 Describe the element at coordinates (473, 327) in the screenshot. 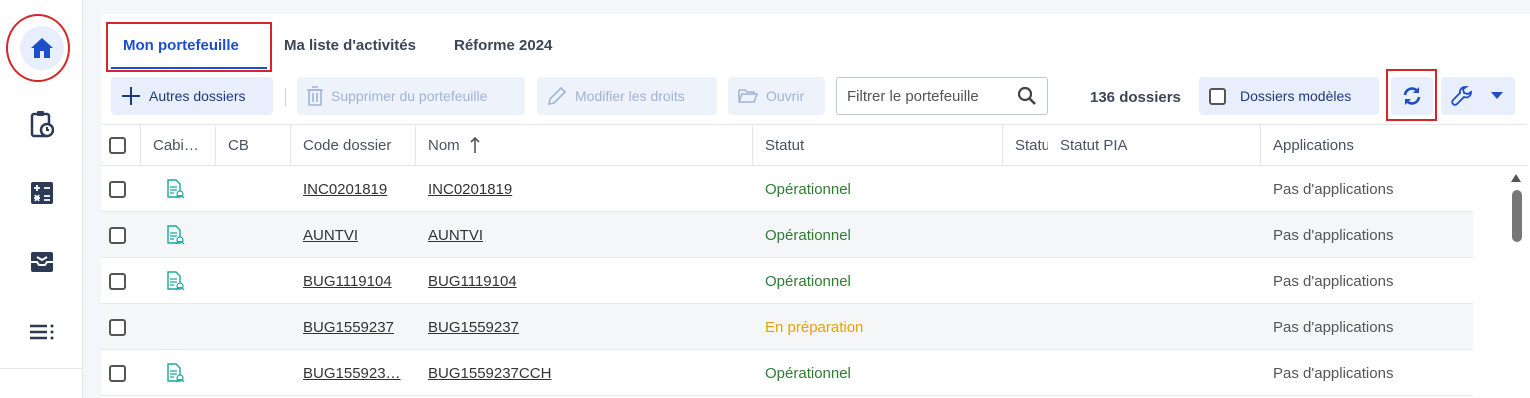

I see `nom-link: BUG1559237` at that location.